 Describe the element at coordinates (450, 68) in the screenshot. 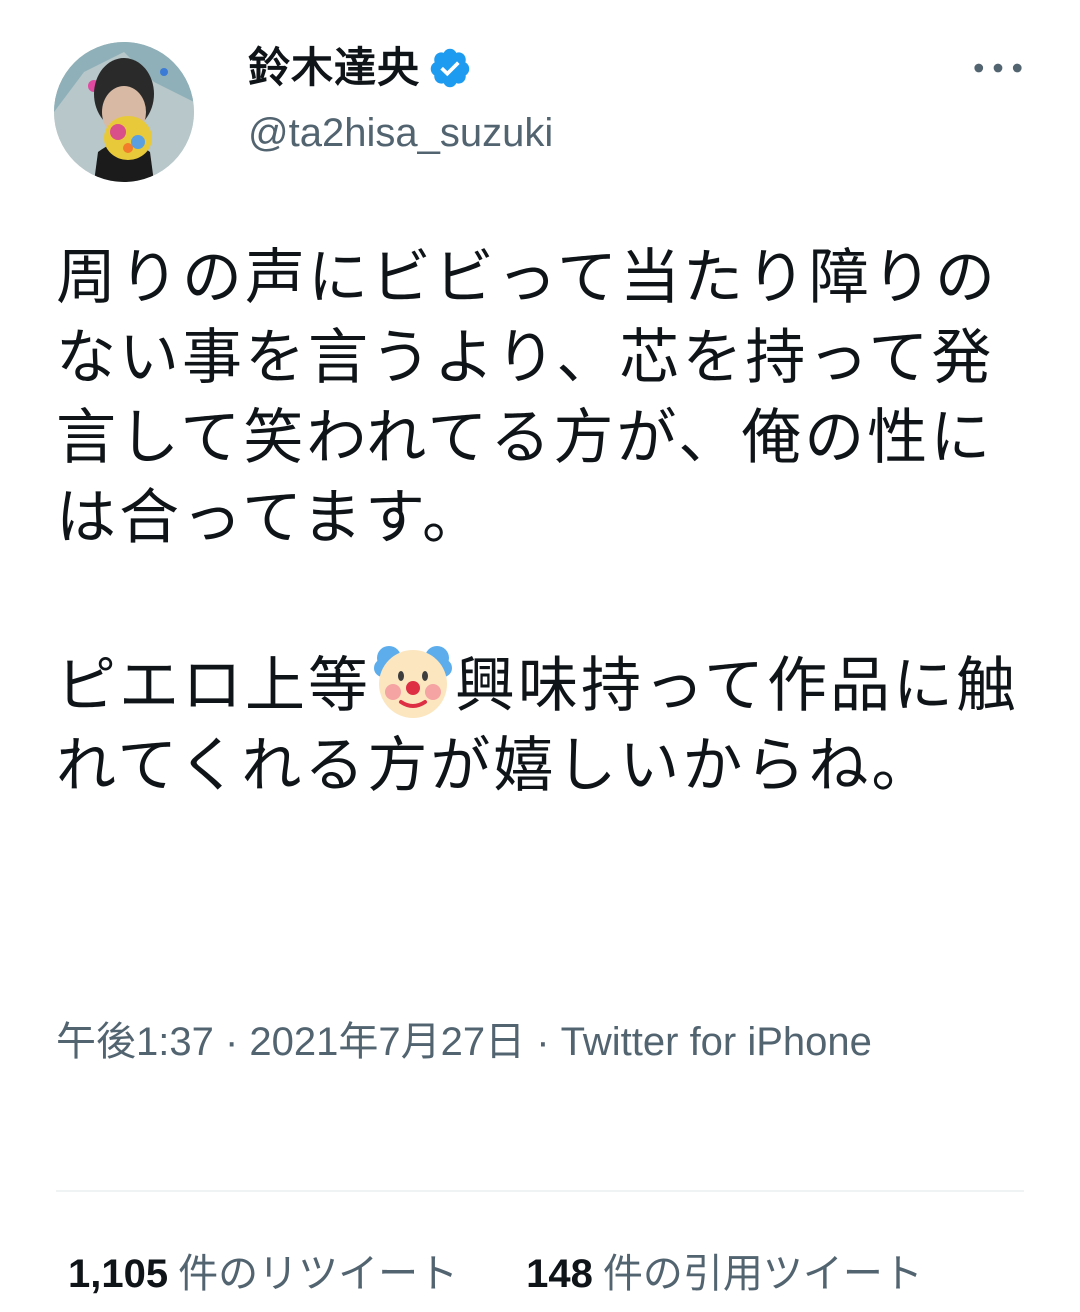

I see `verified-badge-icon` at that location.